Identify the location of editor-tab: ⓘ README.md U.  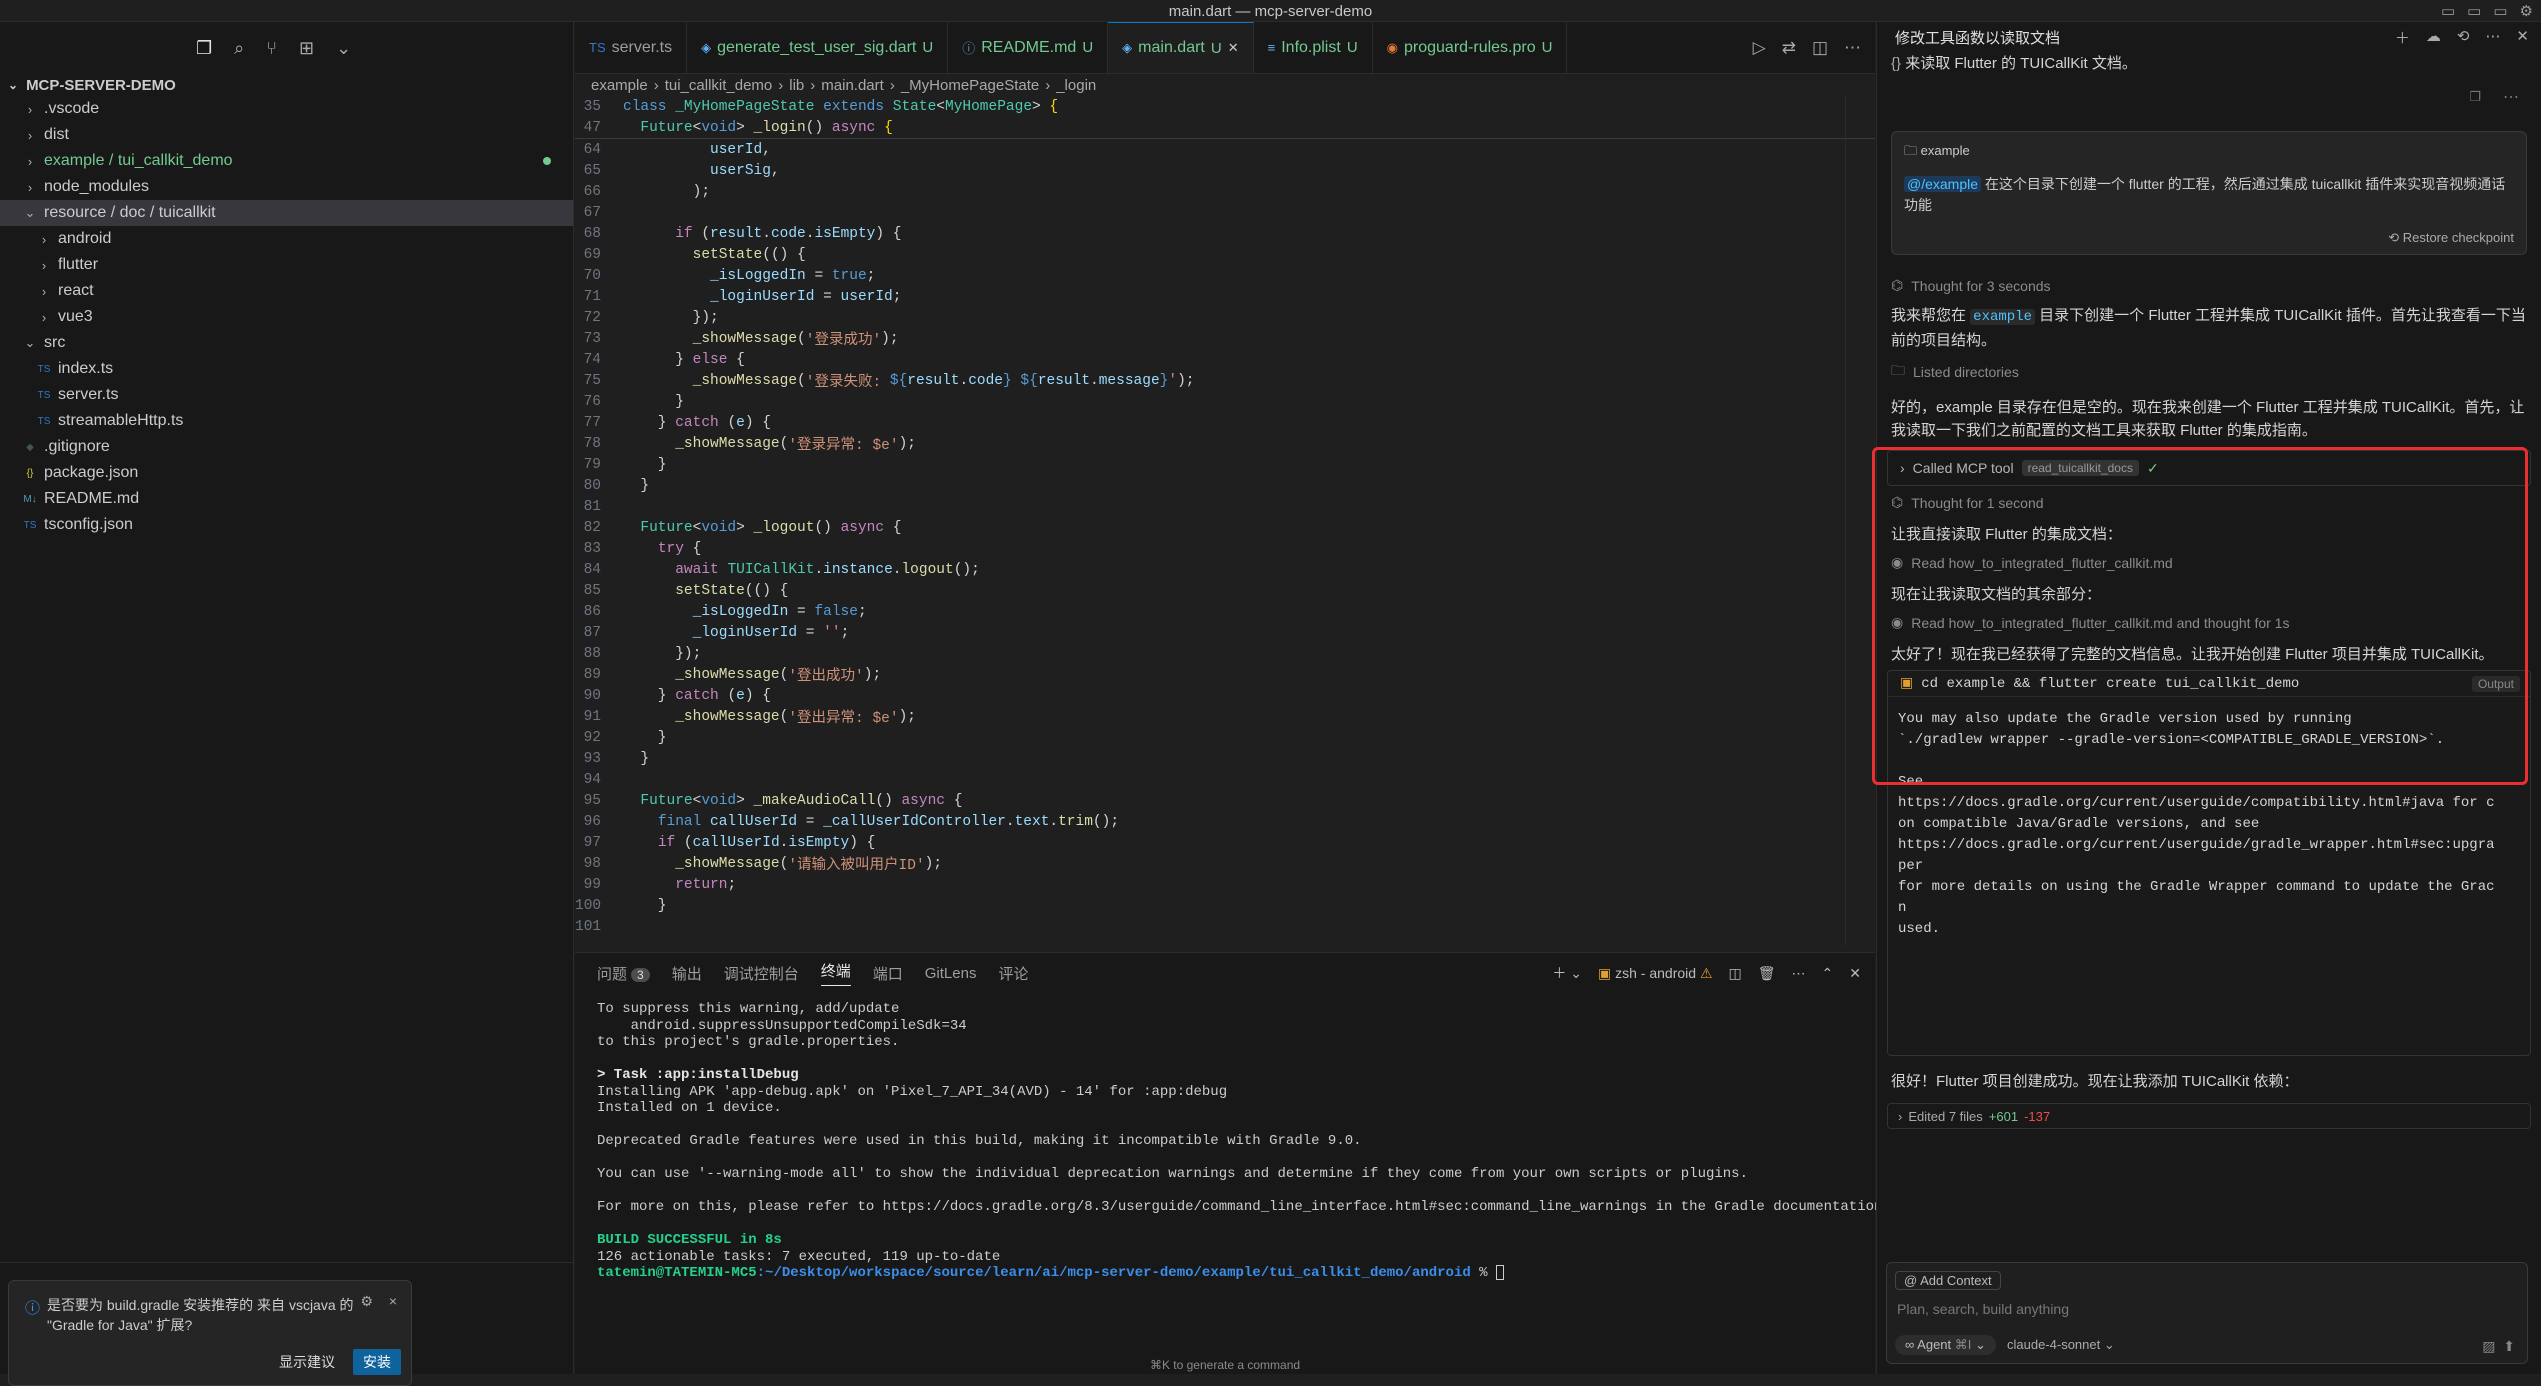
(1028, 47).